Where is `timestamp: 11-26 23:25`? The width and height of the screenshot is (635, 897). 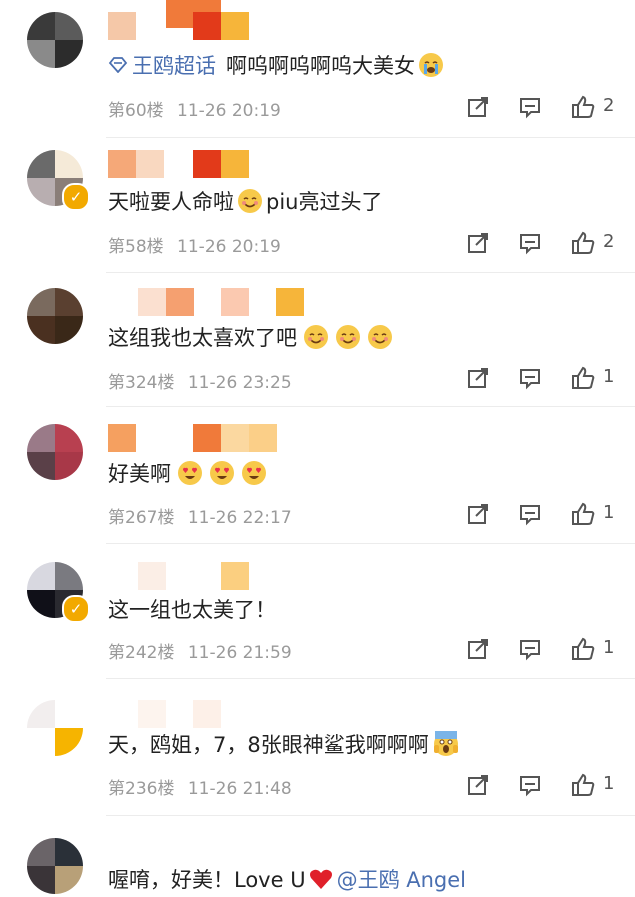
timestamp: 11-26 23:25 is located at coordinates (239, 383).